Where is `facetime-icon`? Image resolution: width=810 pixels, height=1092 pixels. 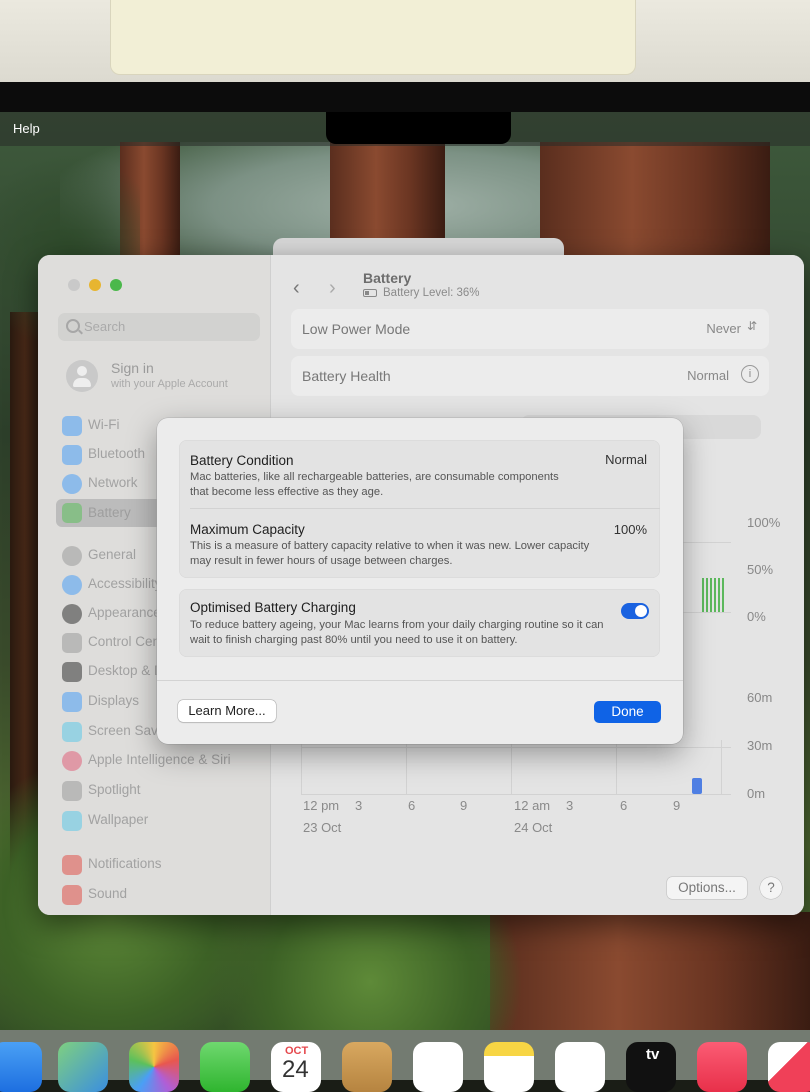
facetime-icon is located at coordinates (225, 1067).